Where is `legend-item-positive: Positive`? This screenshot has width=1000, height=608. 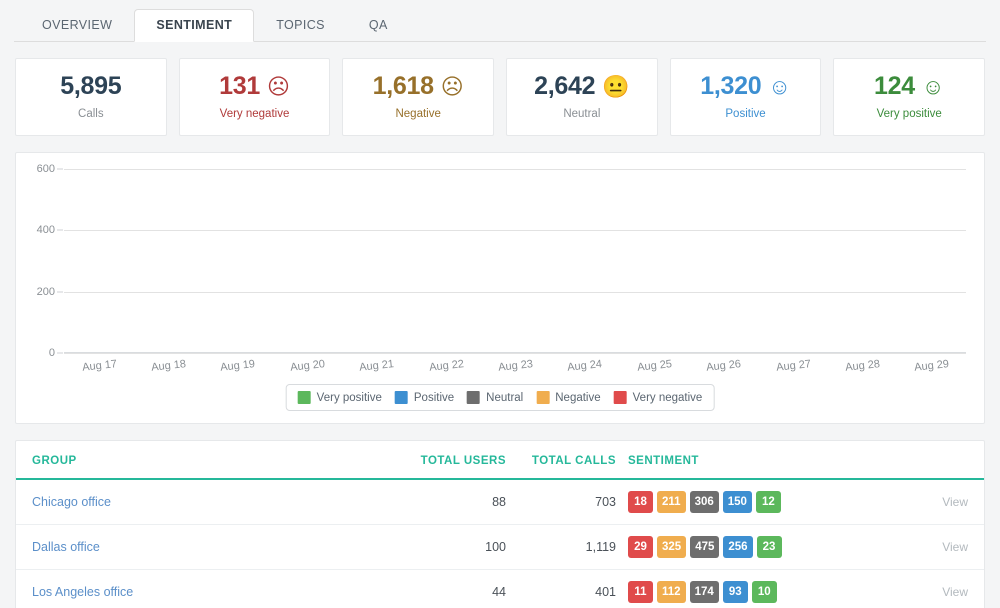 legend-item-positive: Positive is located at coordinates (424, 397).